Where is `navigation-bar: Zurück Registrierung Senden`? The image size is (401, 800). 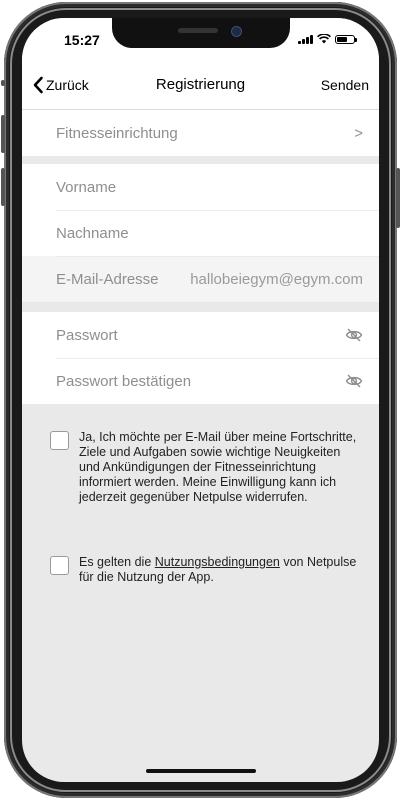 navigation-bar: Zurück Registrierung Senden is located at coordinates (200, 86).